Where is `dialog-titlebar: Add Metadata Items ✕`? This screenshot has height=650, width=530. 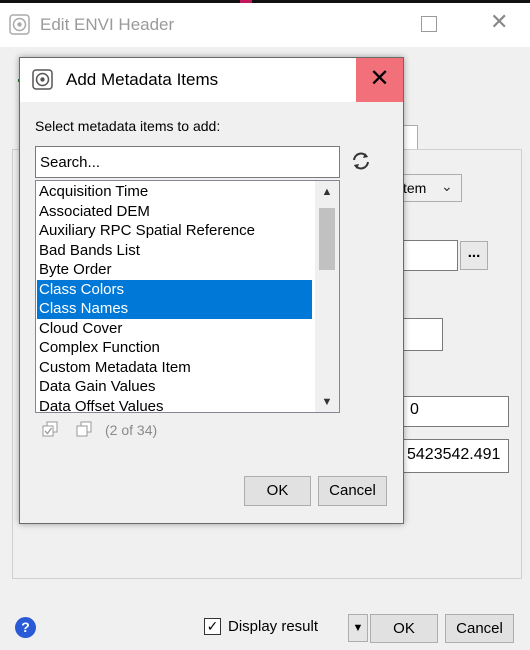 dialog-titlebar: Add Metadata Items ✕ is located at coordinates (211, 80).